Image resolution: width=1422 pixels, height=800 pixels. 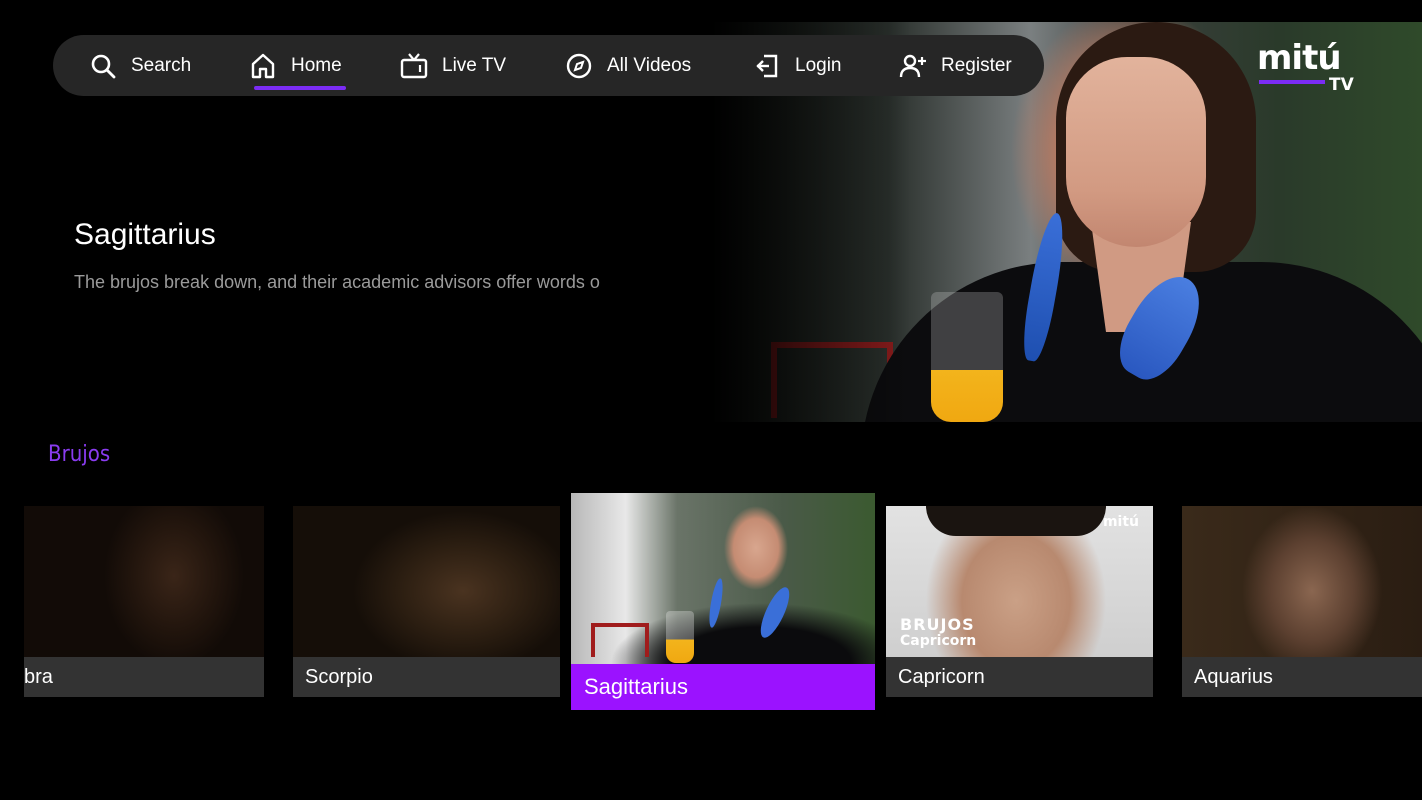 I want to click on login-icon, so click(x=767, y=66).